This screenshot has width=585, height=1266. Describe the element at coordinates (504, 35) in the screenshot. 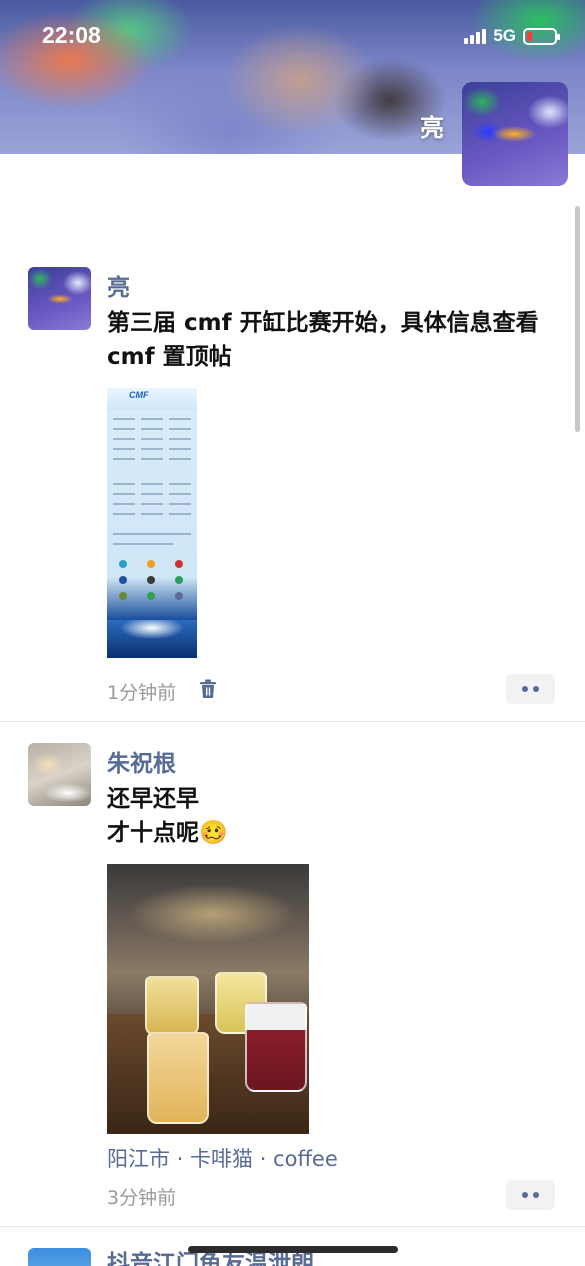

I see `network-type: 5G` at that location.